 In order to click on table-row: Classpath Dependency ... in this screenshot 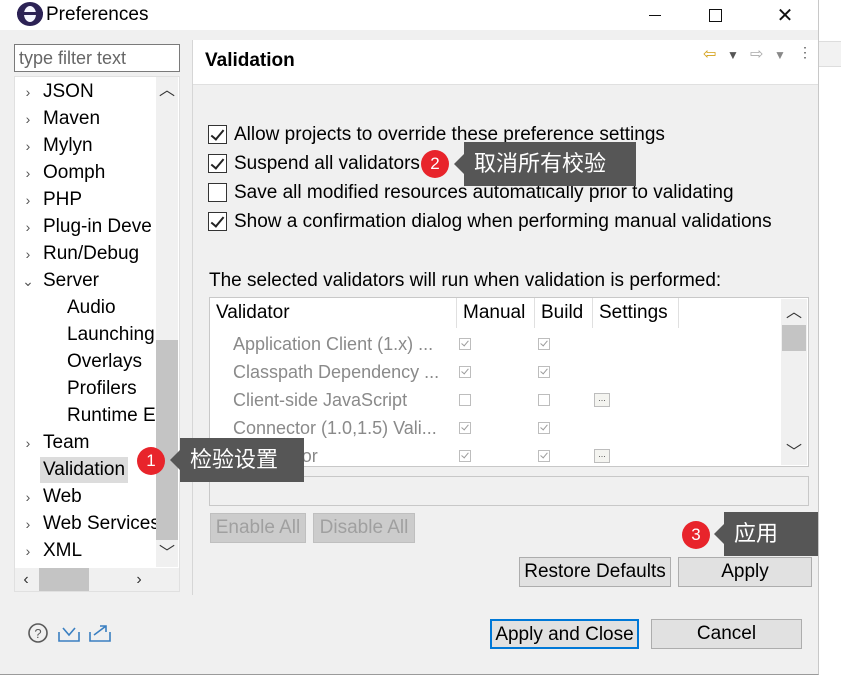, I will do `click(496, 372)`.